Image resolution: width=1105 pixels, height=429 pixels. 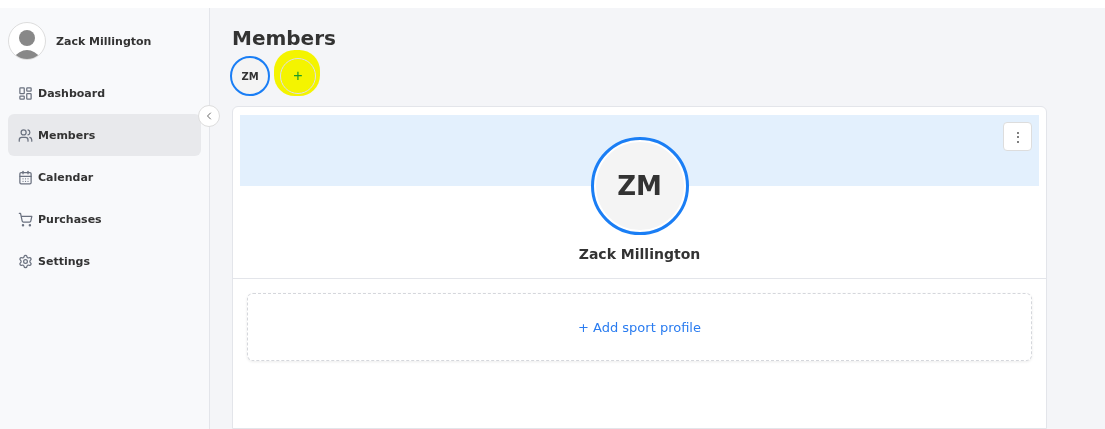 I want to click on user-name: Zack Millington, so click(x=104, y=41).